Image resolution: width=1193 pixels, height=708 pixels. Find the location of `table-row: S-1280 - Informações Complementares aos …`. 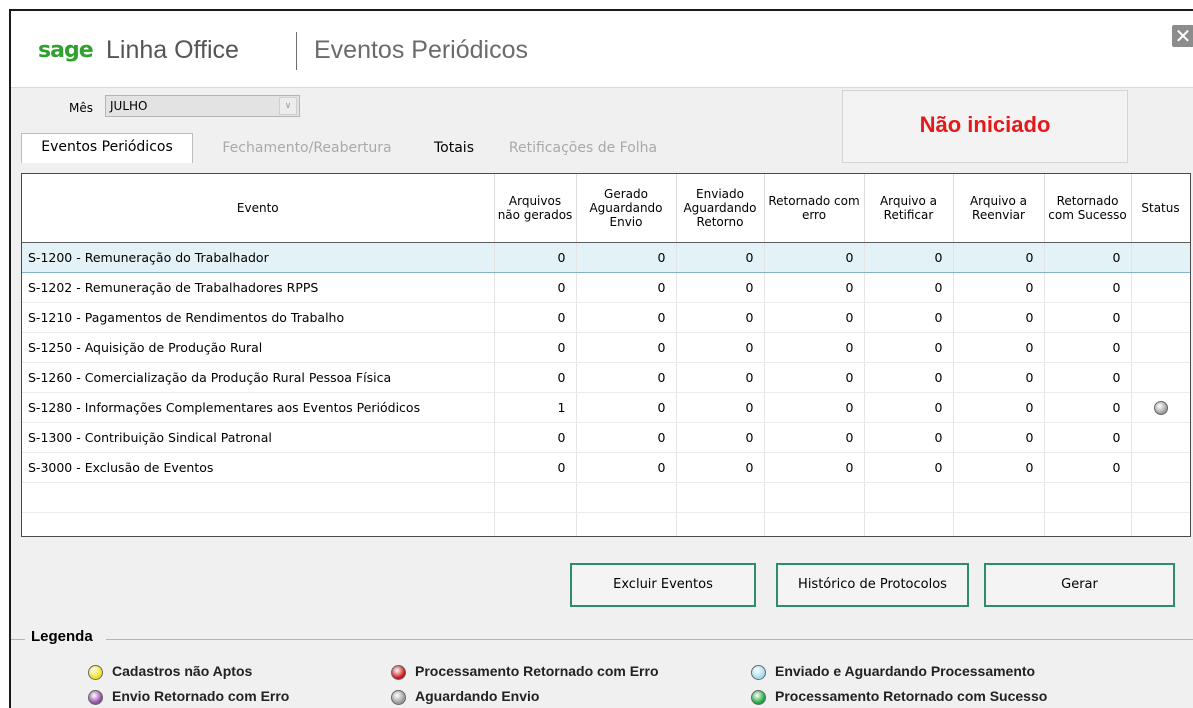

table-row: S-1280 - Informações Complementares aos … is located at coordinates (606, 407).